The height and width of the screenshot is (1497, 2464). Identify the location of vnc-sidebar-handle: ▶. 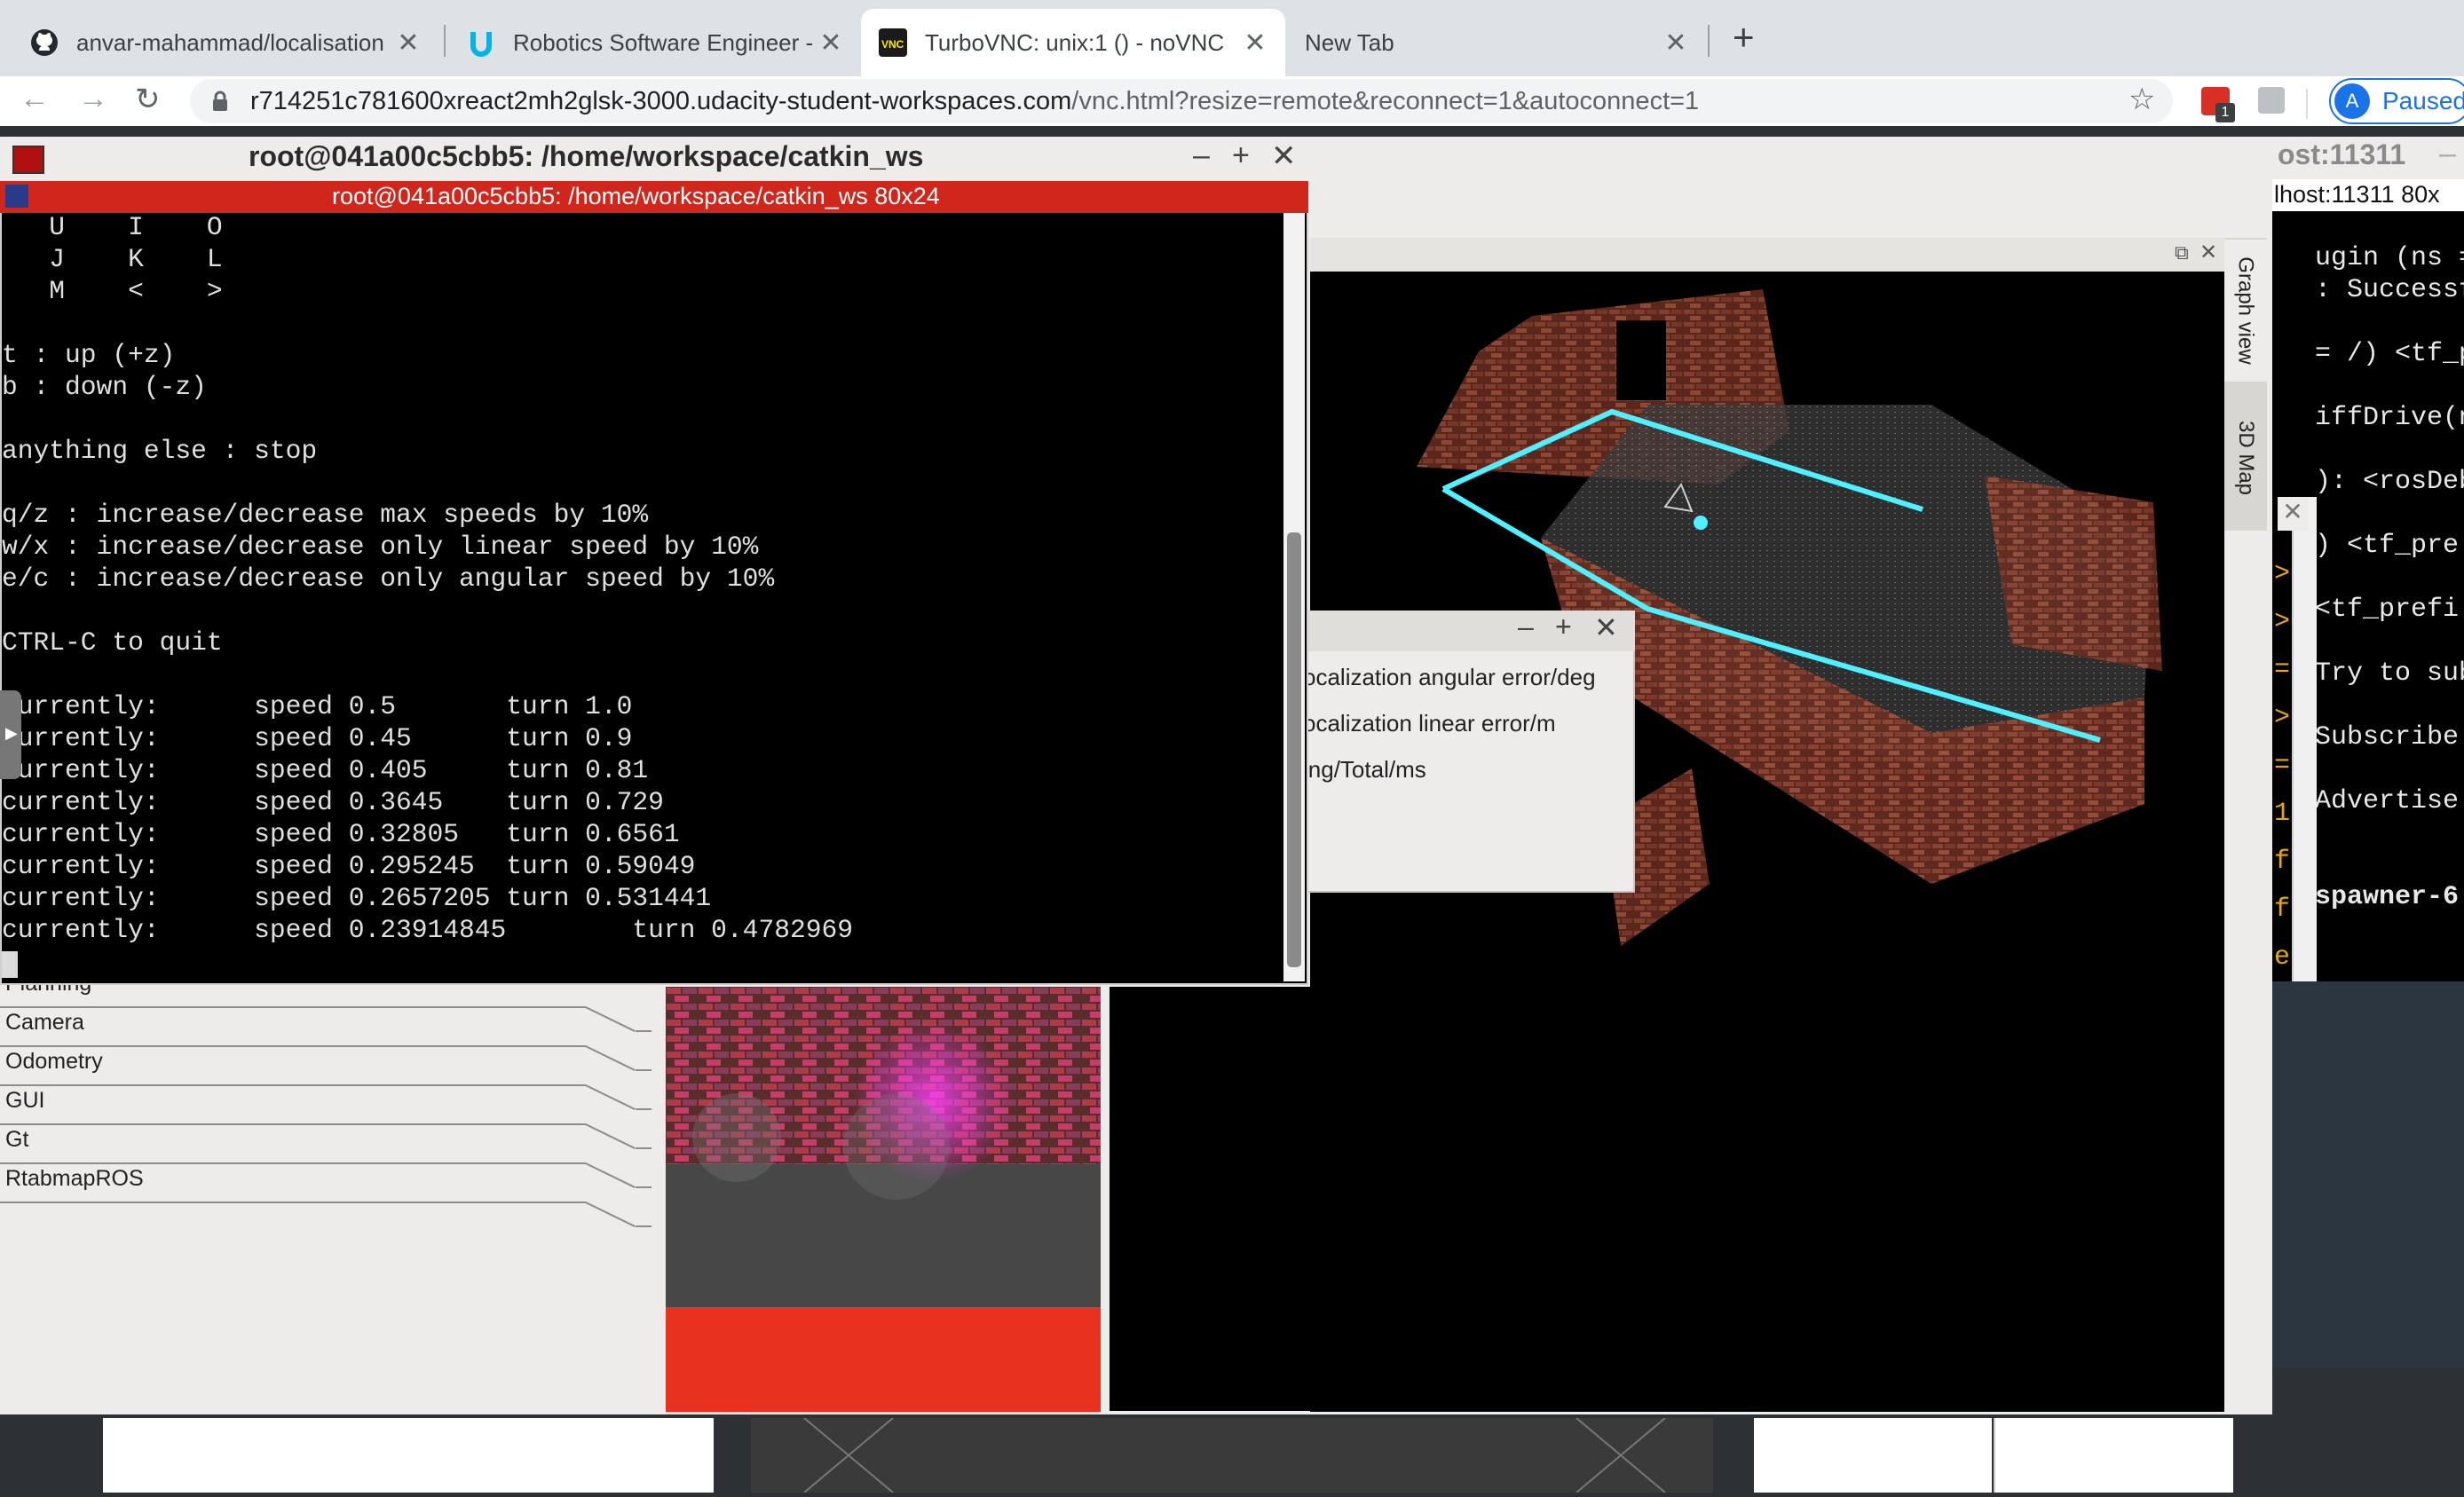
(10, 734).